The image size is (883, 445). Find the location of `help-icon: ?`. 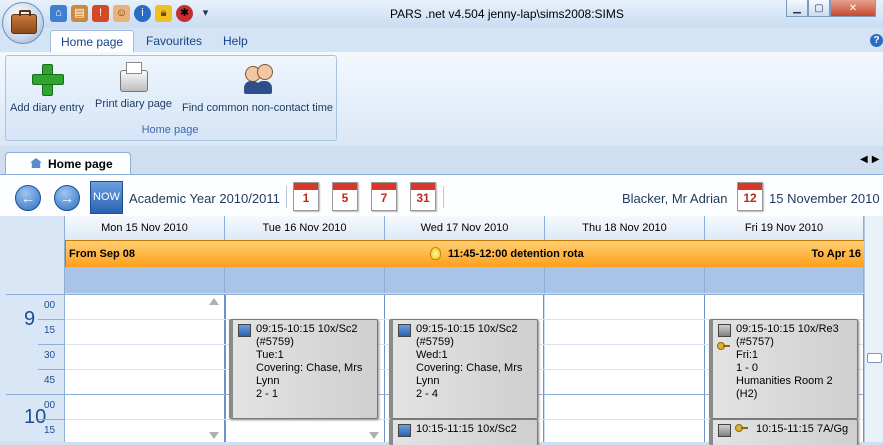

help-icon: ? is located at coordinates (876, 40).